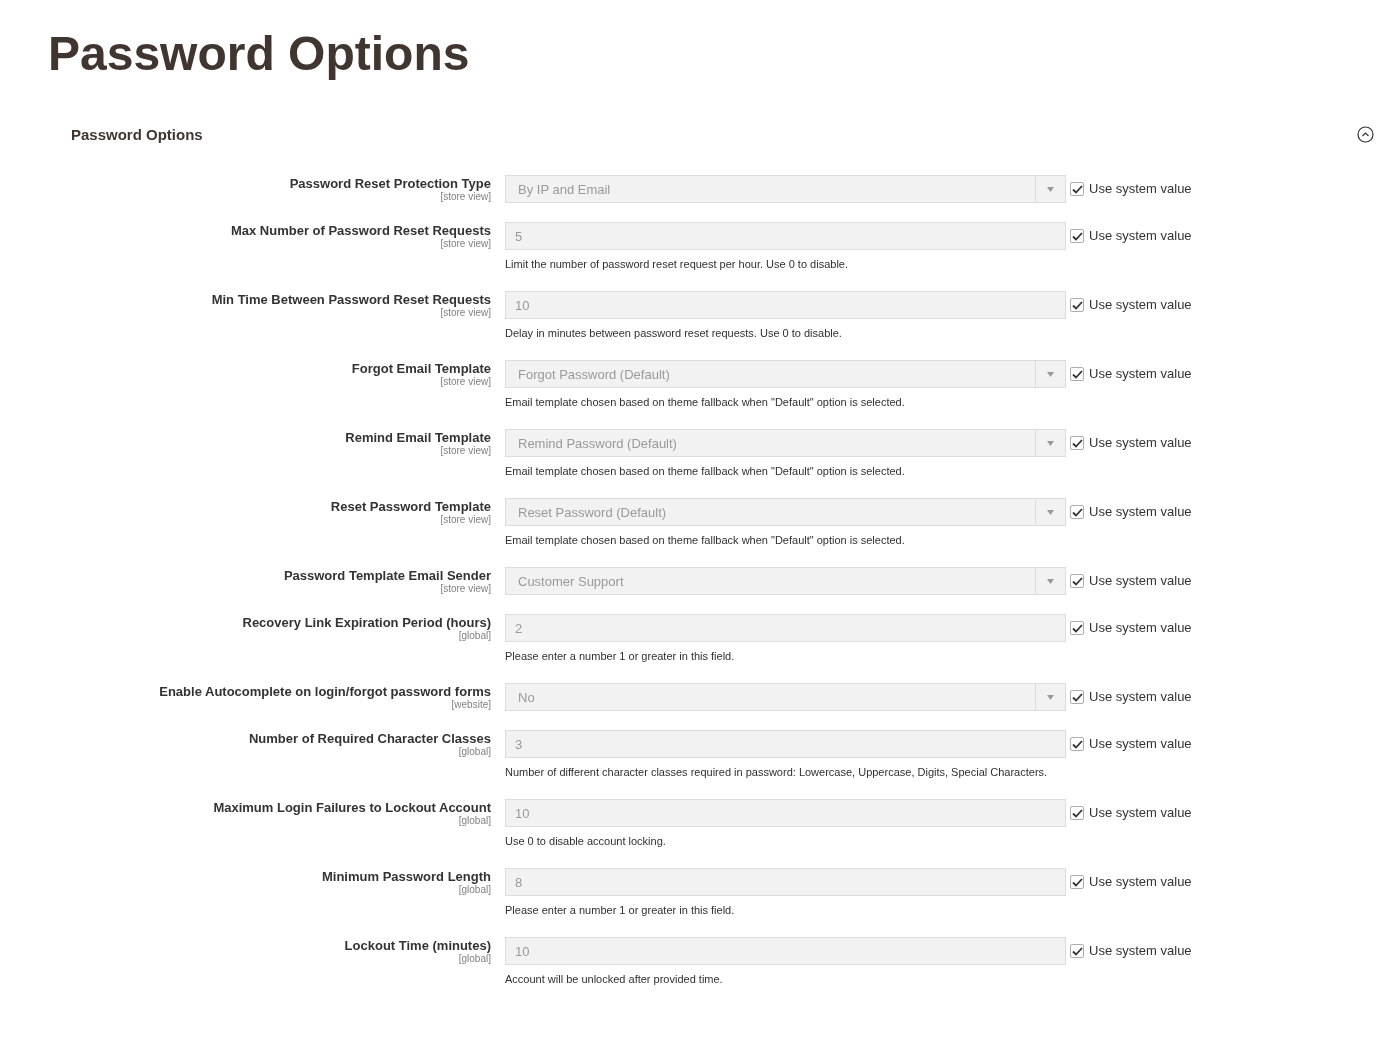 This screenshot has height=1060, width=1386. I want to click on section-title: Password Options, so click(137, 134).